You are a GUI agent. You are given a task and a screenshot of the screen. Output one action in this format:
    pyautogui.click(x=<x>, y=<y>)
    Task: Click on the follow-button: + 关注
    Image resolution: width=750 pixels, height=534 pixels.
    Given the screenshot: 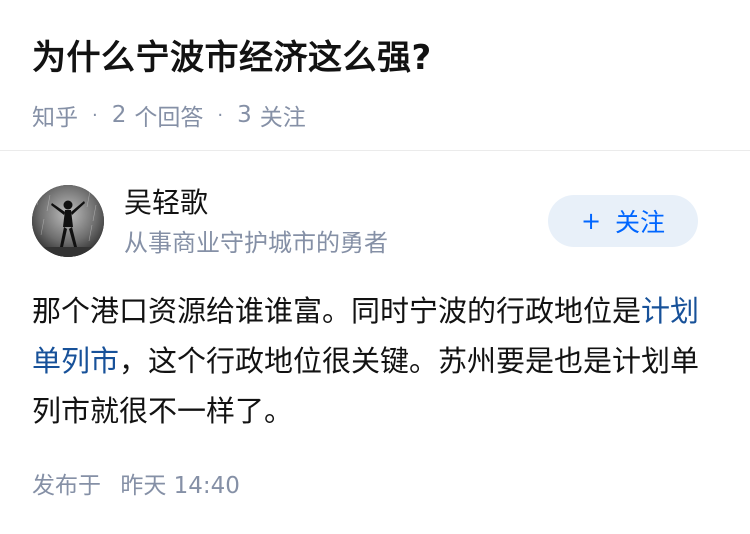 What is the action you would take?
    pyautogui.click(x=623, y=221)
    